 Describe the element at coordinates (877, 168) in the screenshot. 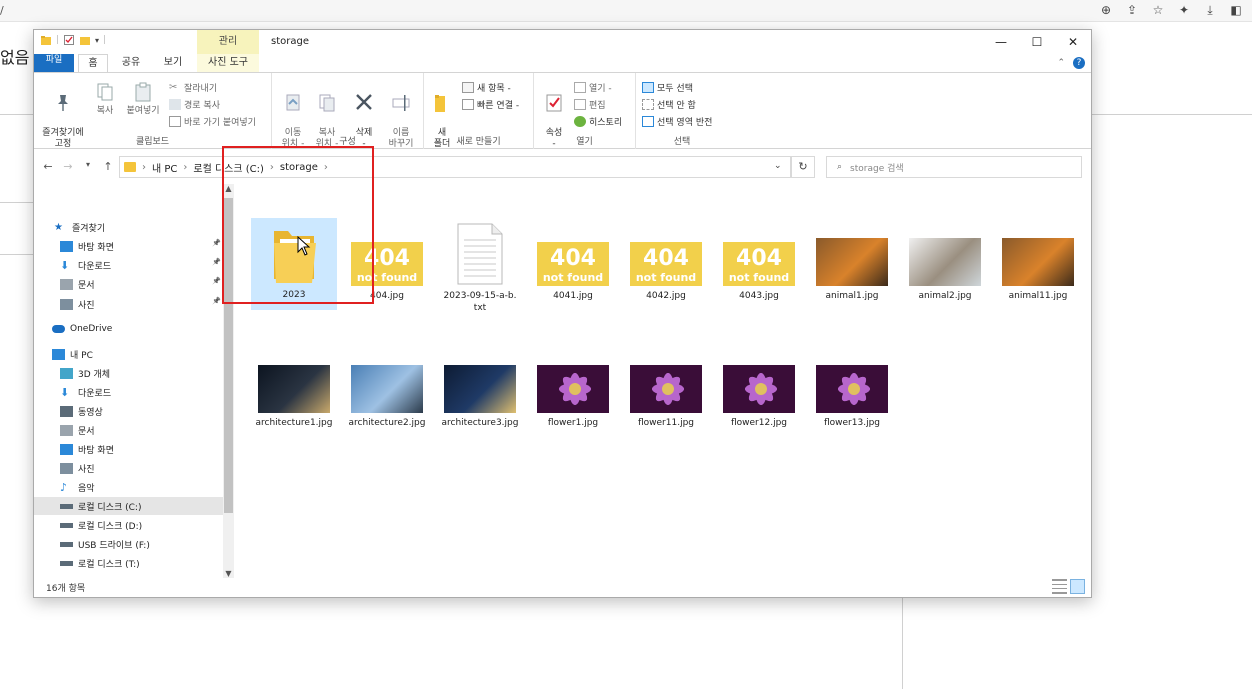

I see `search-placeholder: storage 검색` at that location.